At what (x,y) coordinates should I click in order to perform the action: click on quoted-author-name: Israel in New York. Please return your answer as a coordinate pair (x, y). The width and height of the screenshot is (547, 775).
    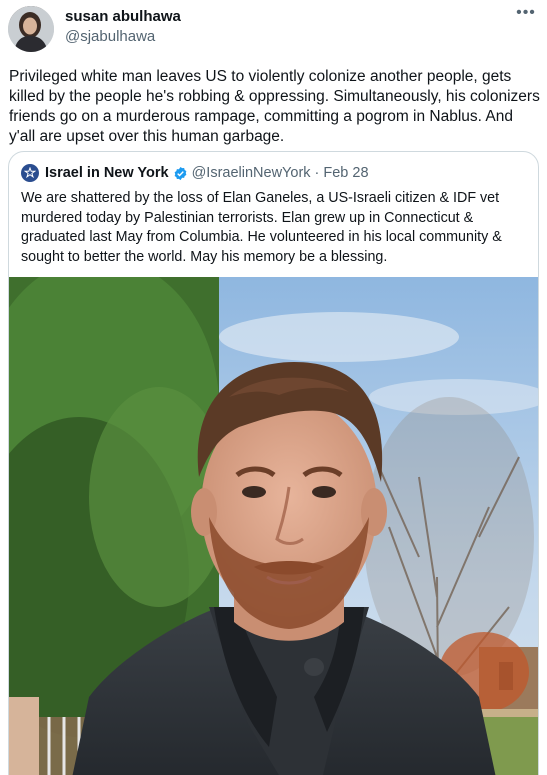
    Looking at the image, I should click on (107, 173).